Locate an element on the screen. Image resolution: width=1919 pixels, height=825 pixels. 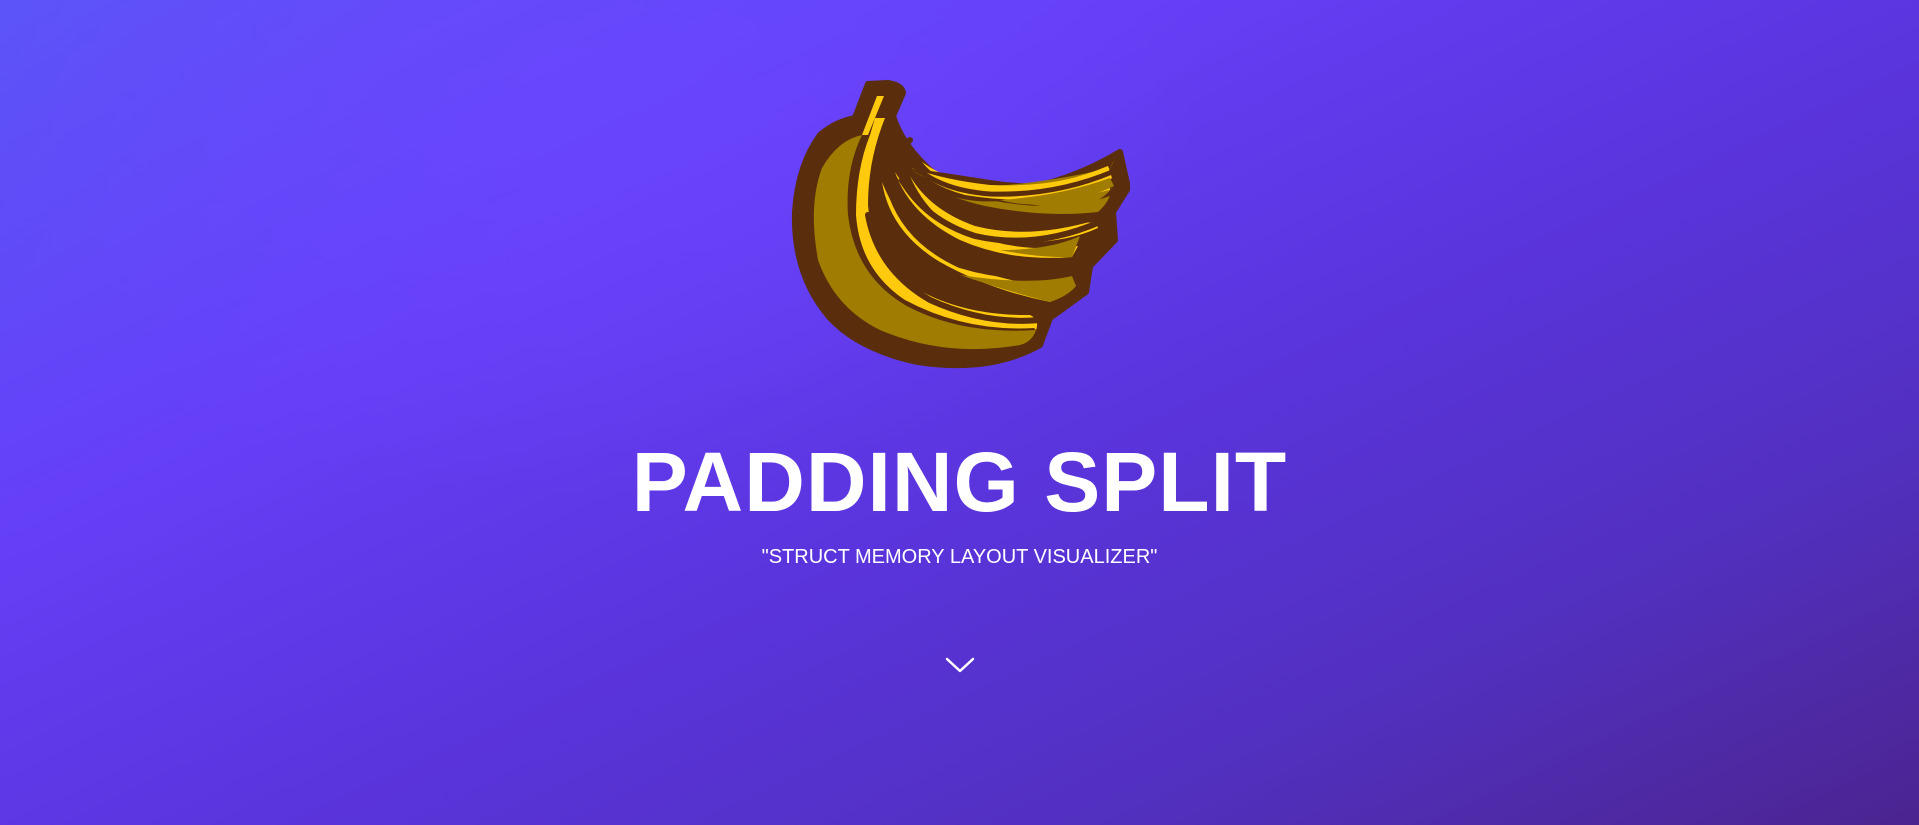
page-title: PADDING SPLIT is located at coordinates (959, 482).